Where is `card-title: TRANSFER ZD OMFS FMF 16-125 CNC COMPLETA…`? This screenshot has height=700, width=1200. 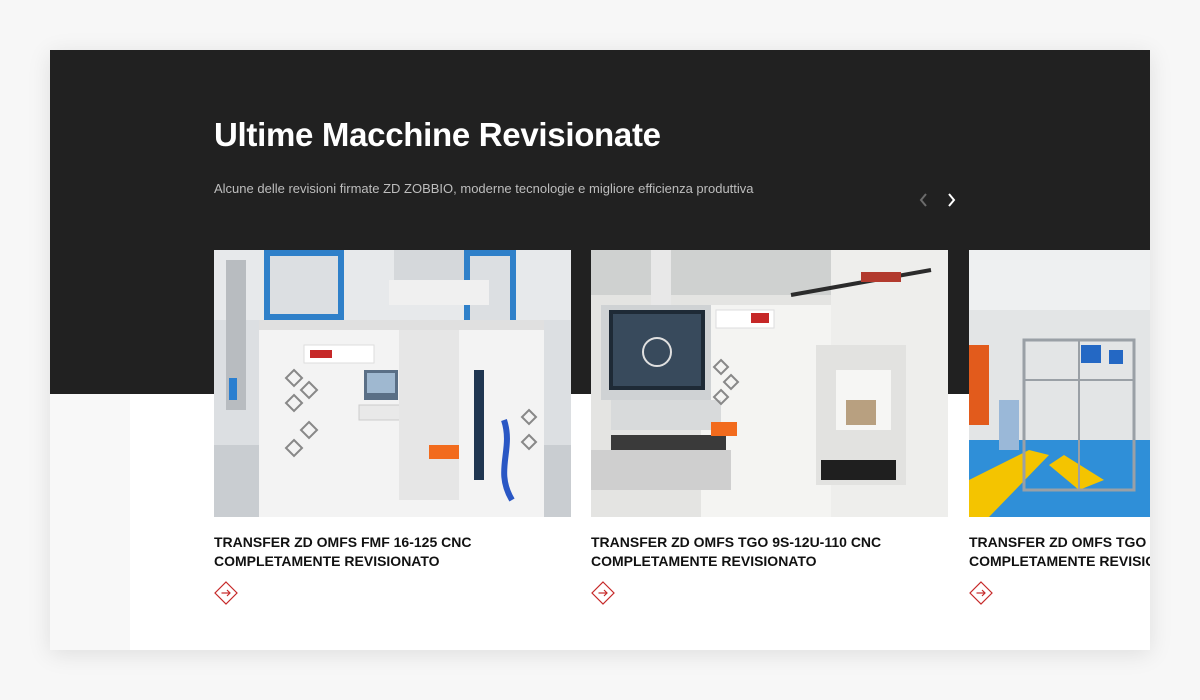
card-title: TRANSFER ZD OMFS FMF 16-125 CNC COMPLETA… is located at coordinates (364, 552).